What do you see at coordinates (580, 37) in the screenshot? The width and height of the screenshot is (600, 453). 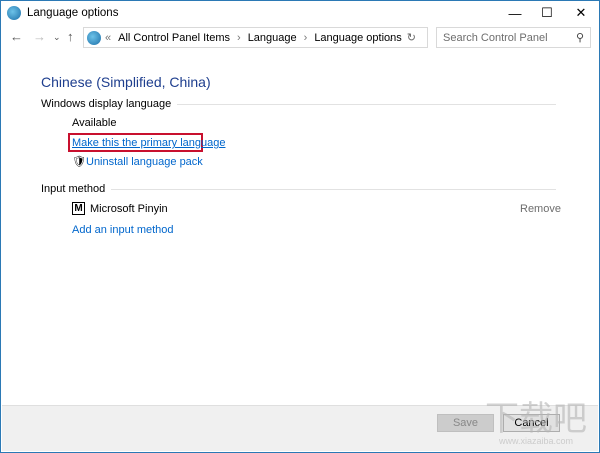 I see `search-icon: ⚲` at bounding box center [580, 37].